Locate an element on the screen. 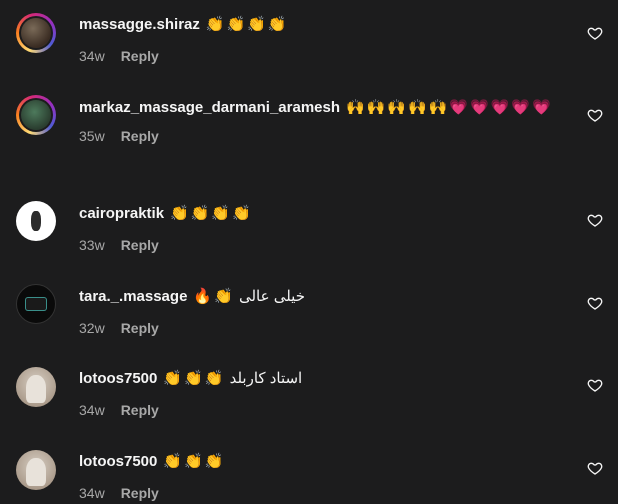 The width and height of the screenshot is (618, 504). comment-emojis: 🔥👏 is located at coordinates (214, 296).